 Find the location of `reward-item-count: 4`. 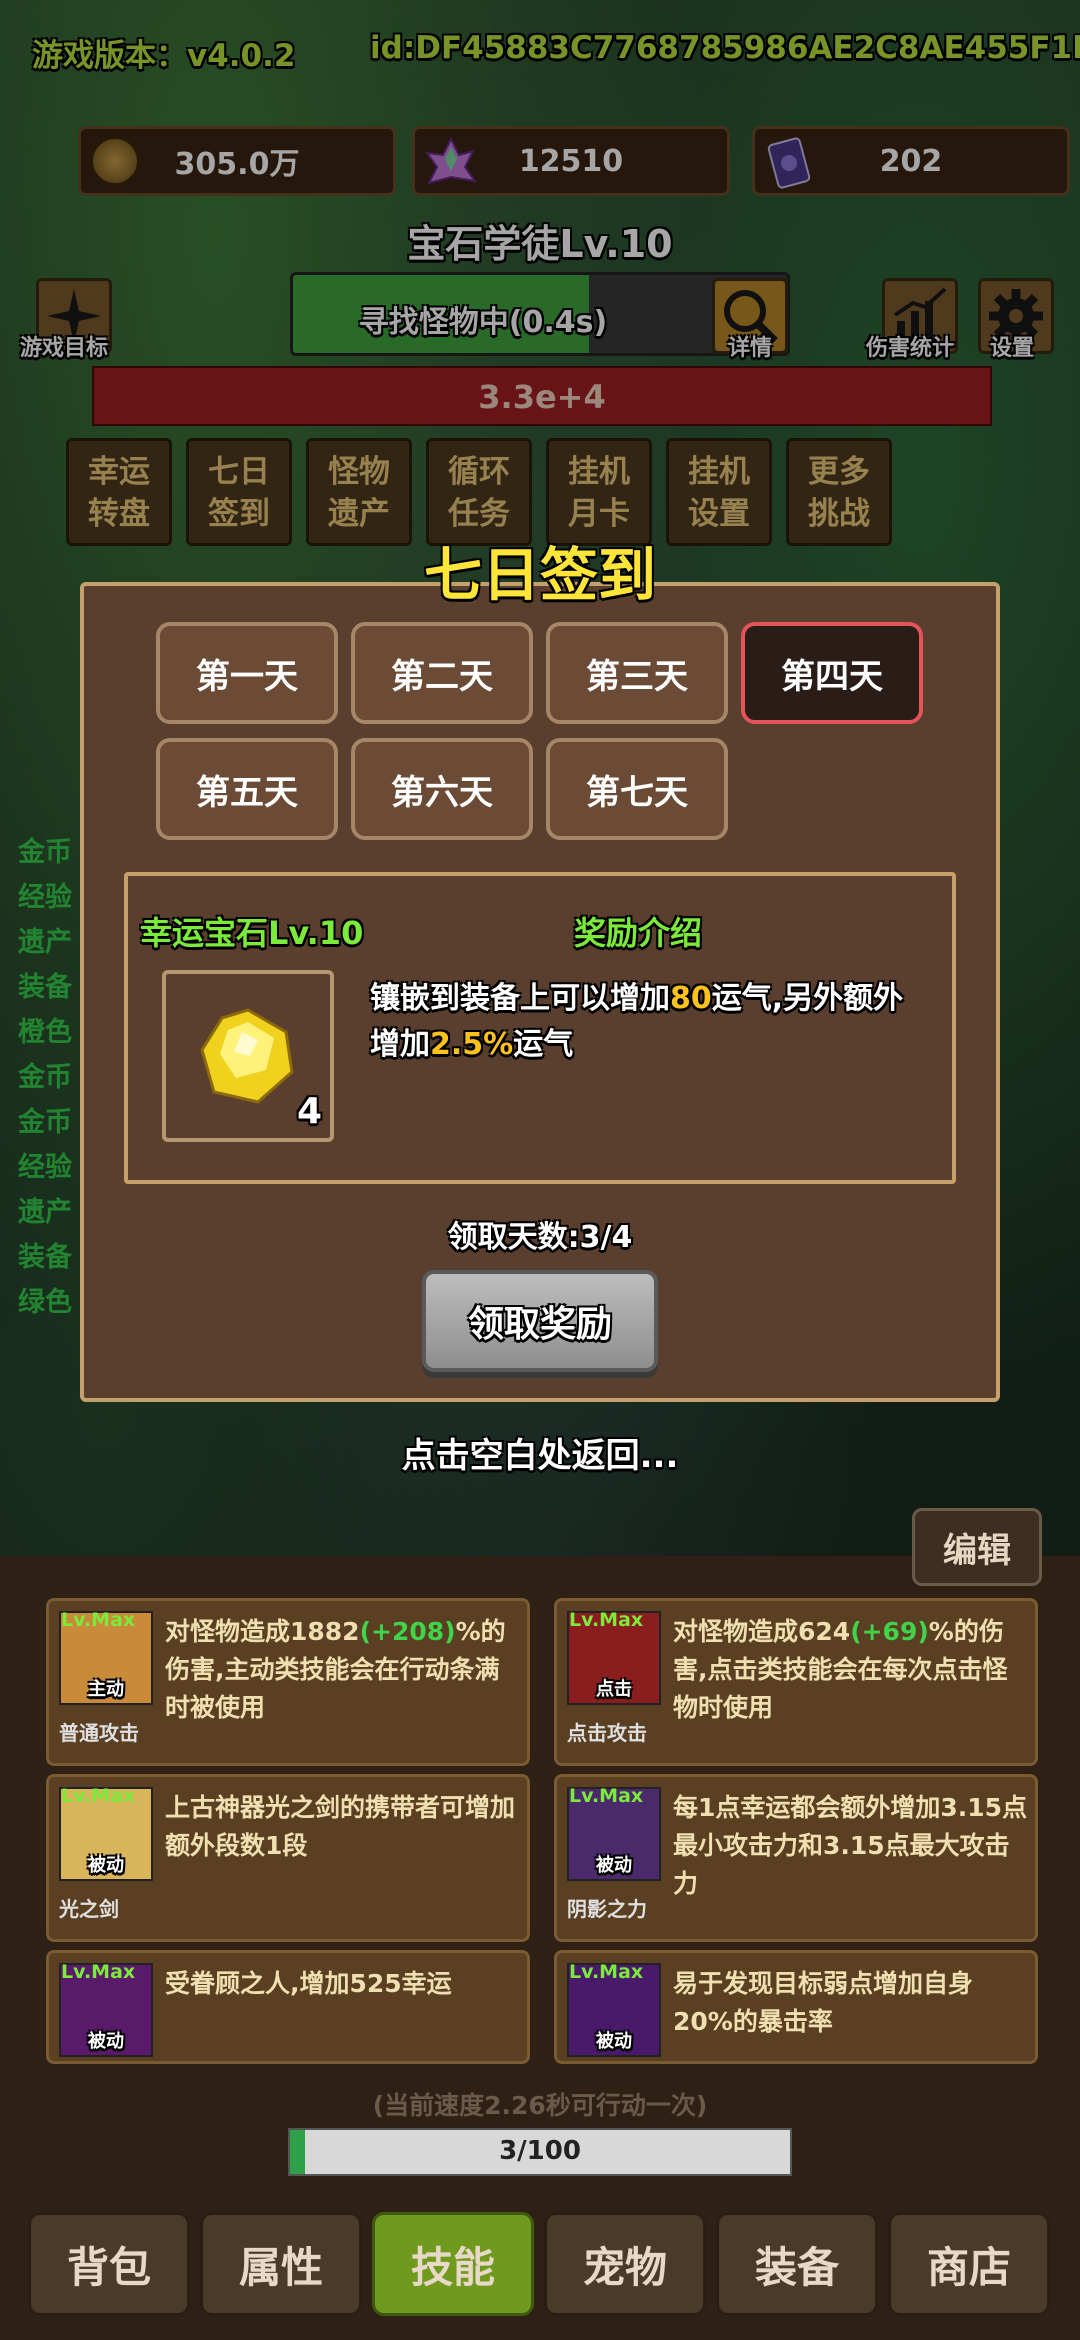

reward-item-count: 4 is located at coordinates (309, 1111).